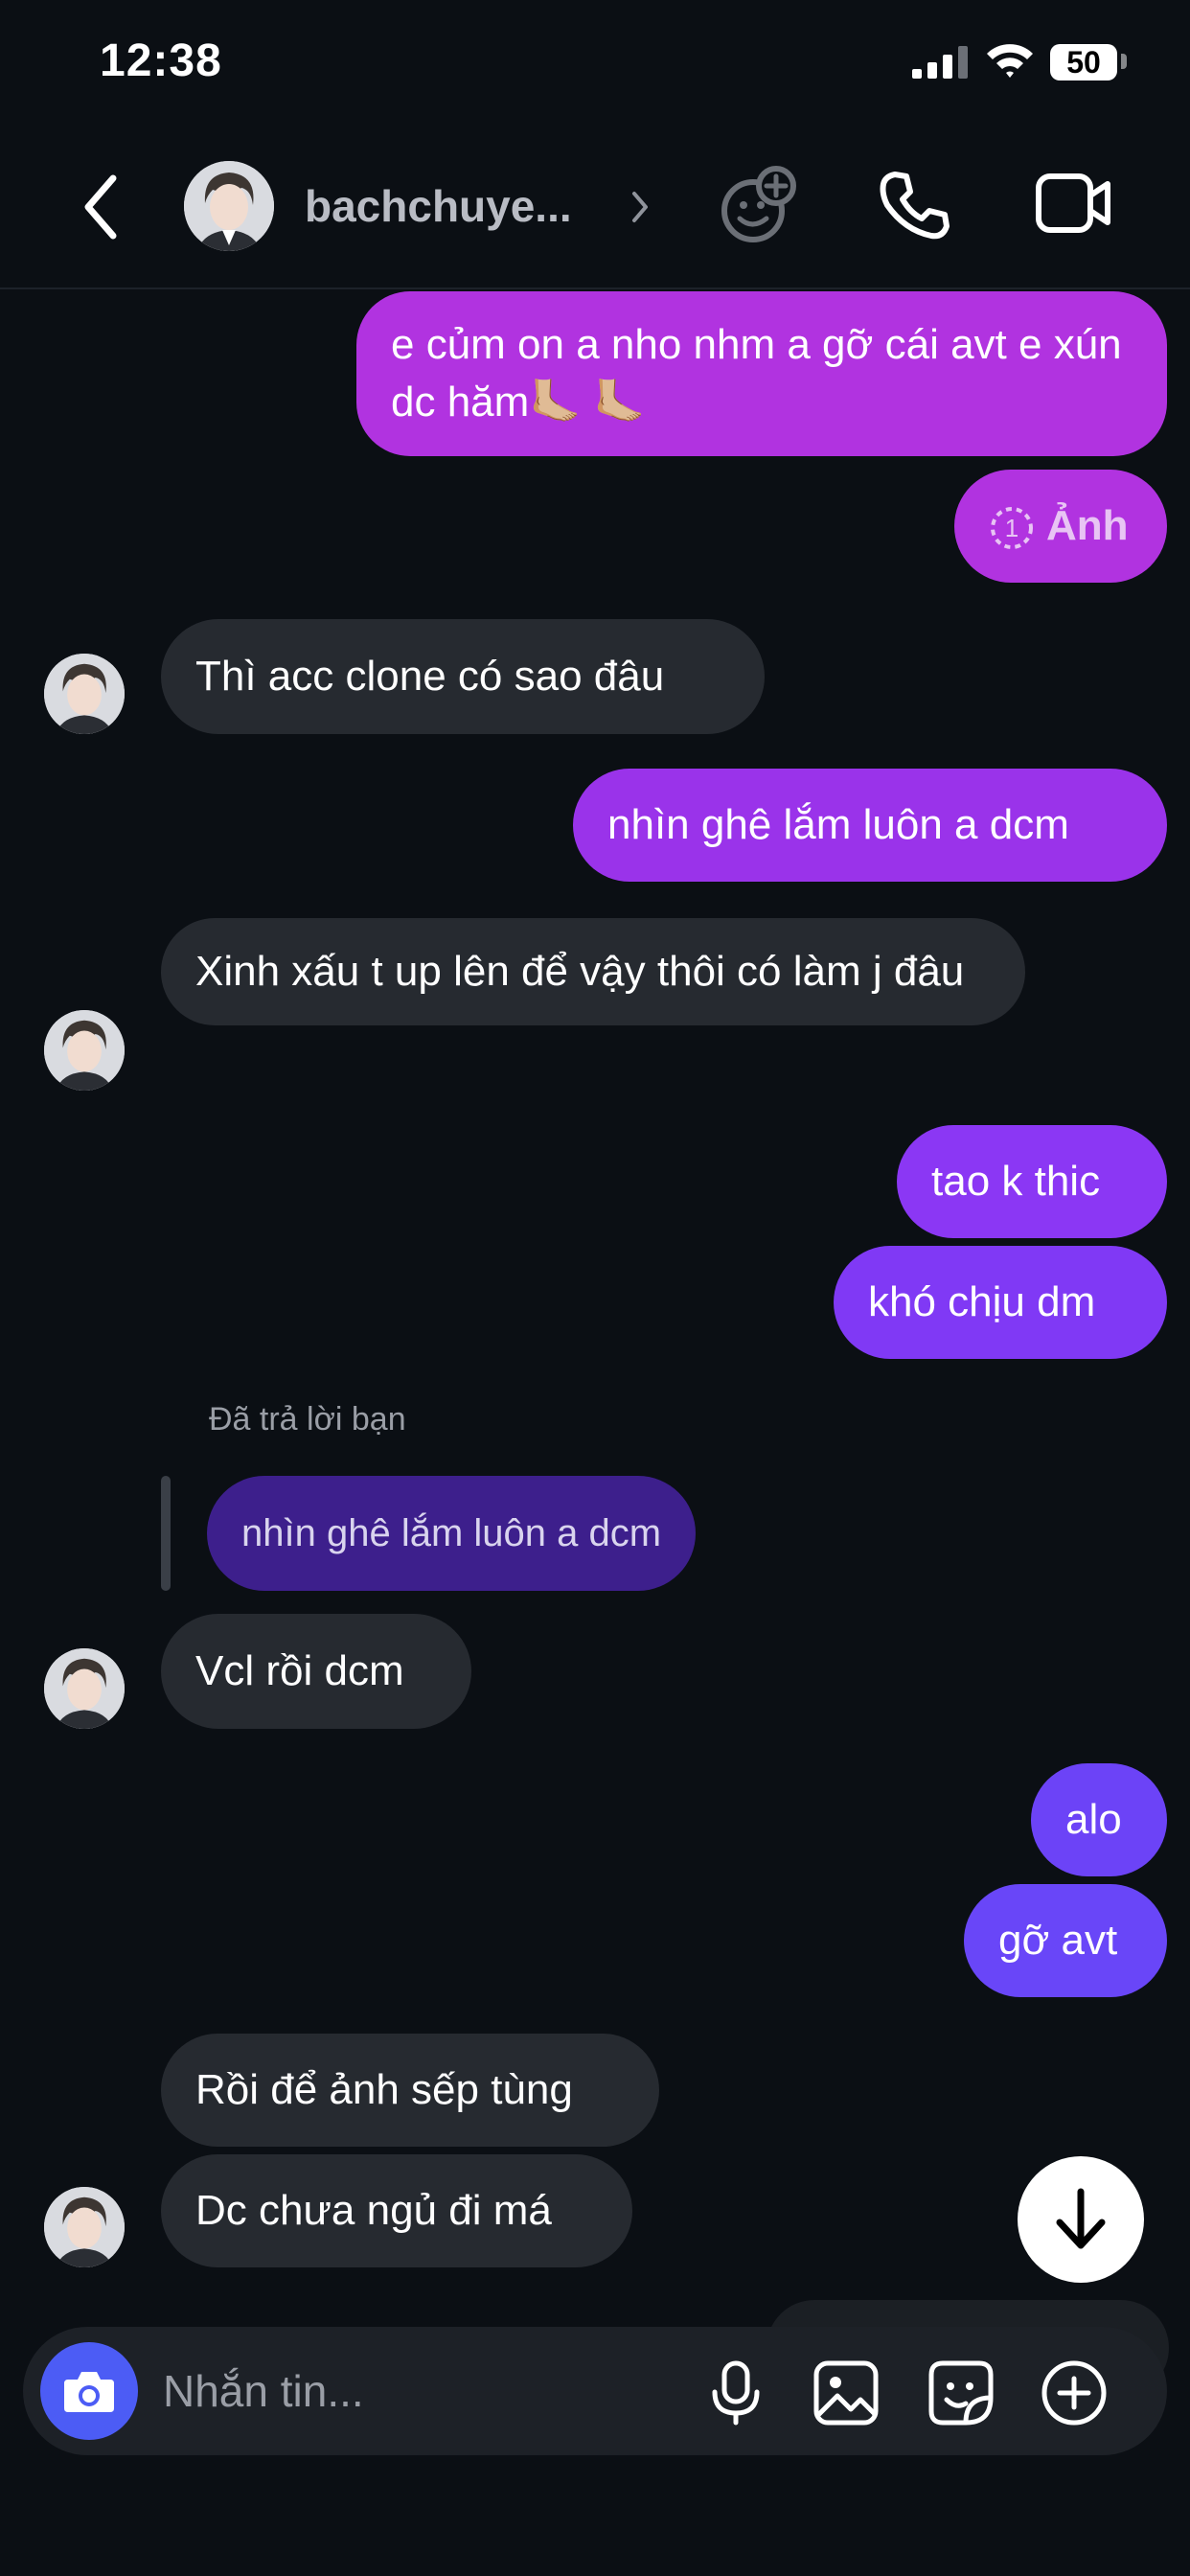 The height and width of the screenshot is (2576, 1190). Describe the element at coordinates (1083, 62) in the screenshot. I see `battery-indicator: 50` at that location.